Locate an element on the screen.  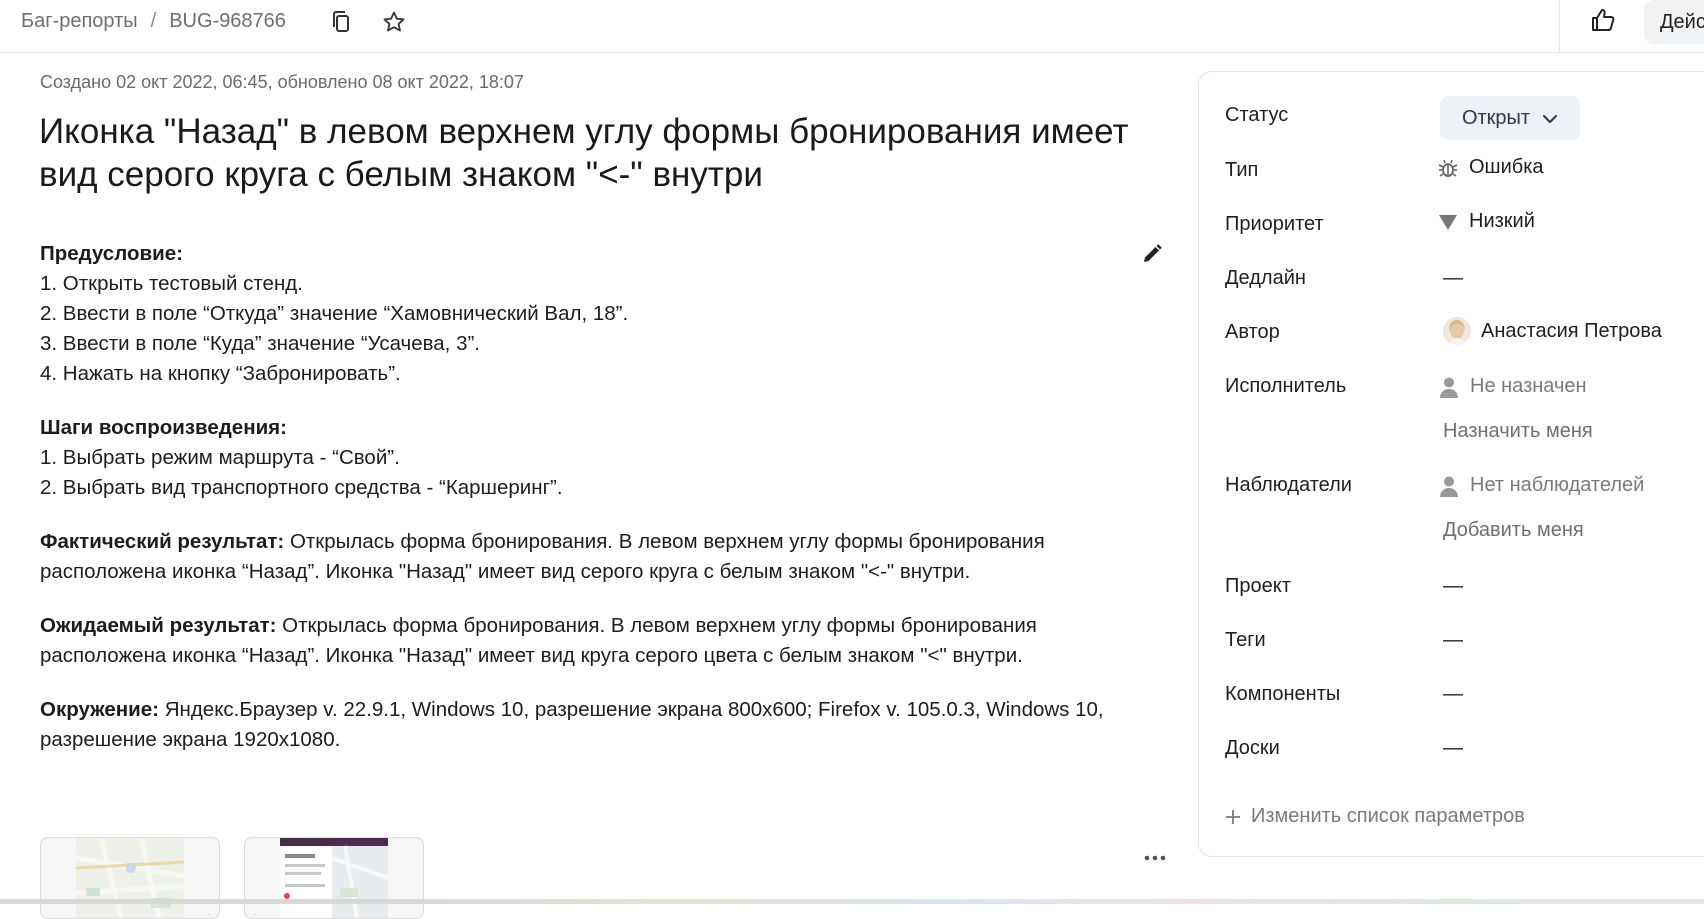
bottom-scroll-strip is located at coordinates (852, 901).